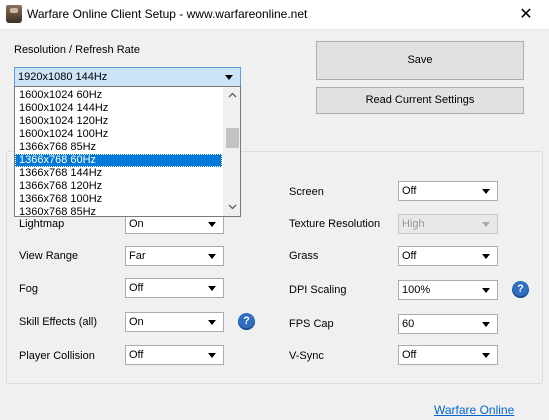 Image resolution: width=549 pixels, height=420 pixels. Describe the element at coordinates (416, 290) in the screenshot. I see `dpi-scaling-value: 100%` at that location.